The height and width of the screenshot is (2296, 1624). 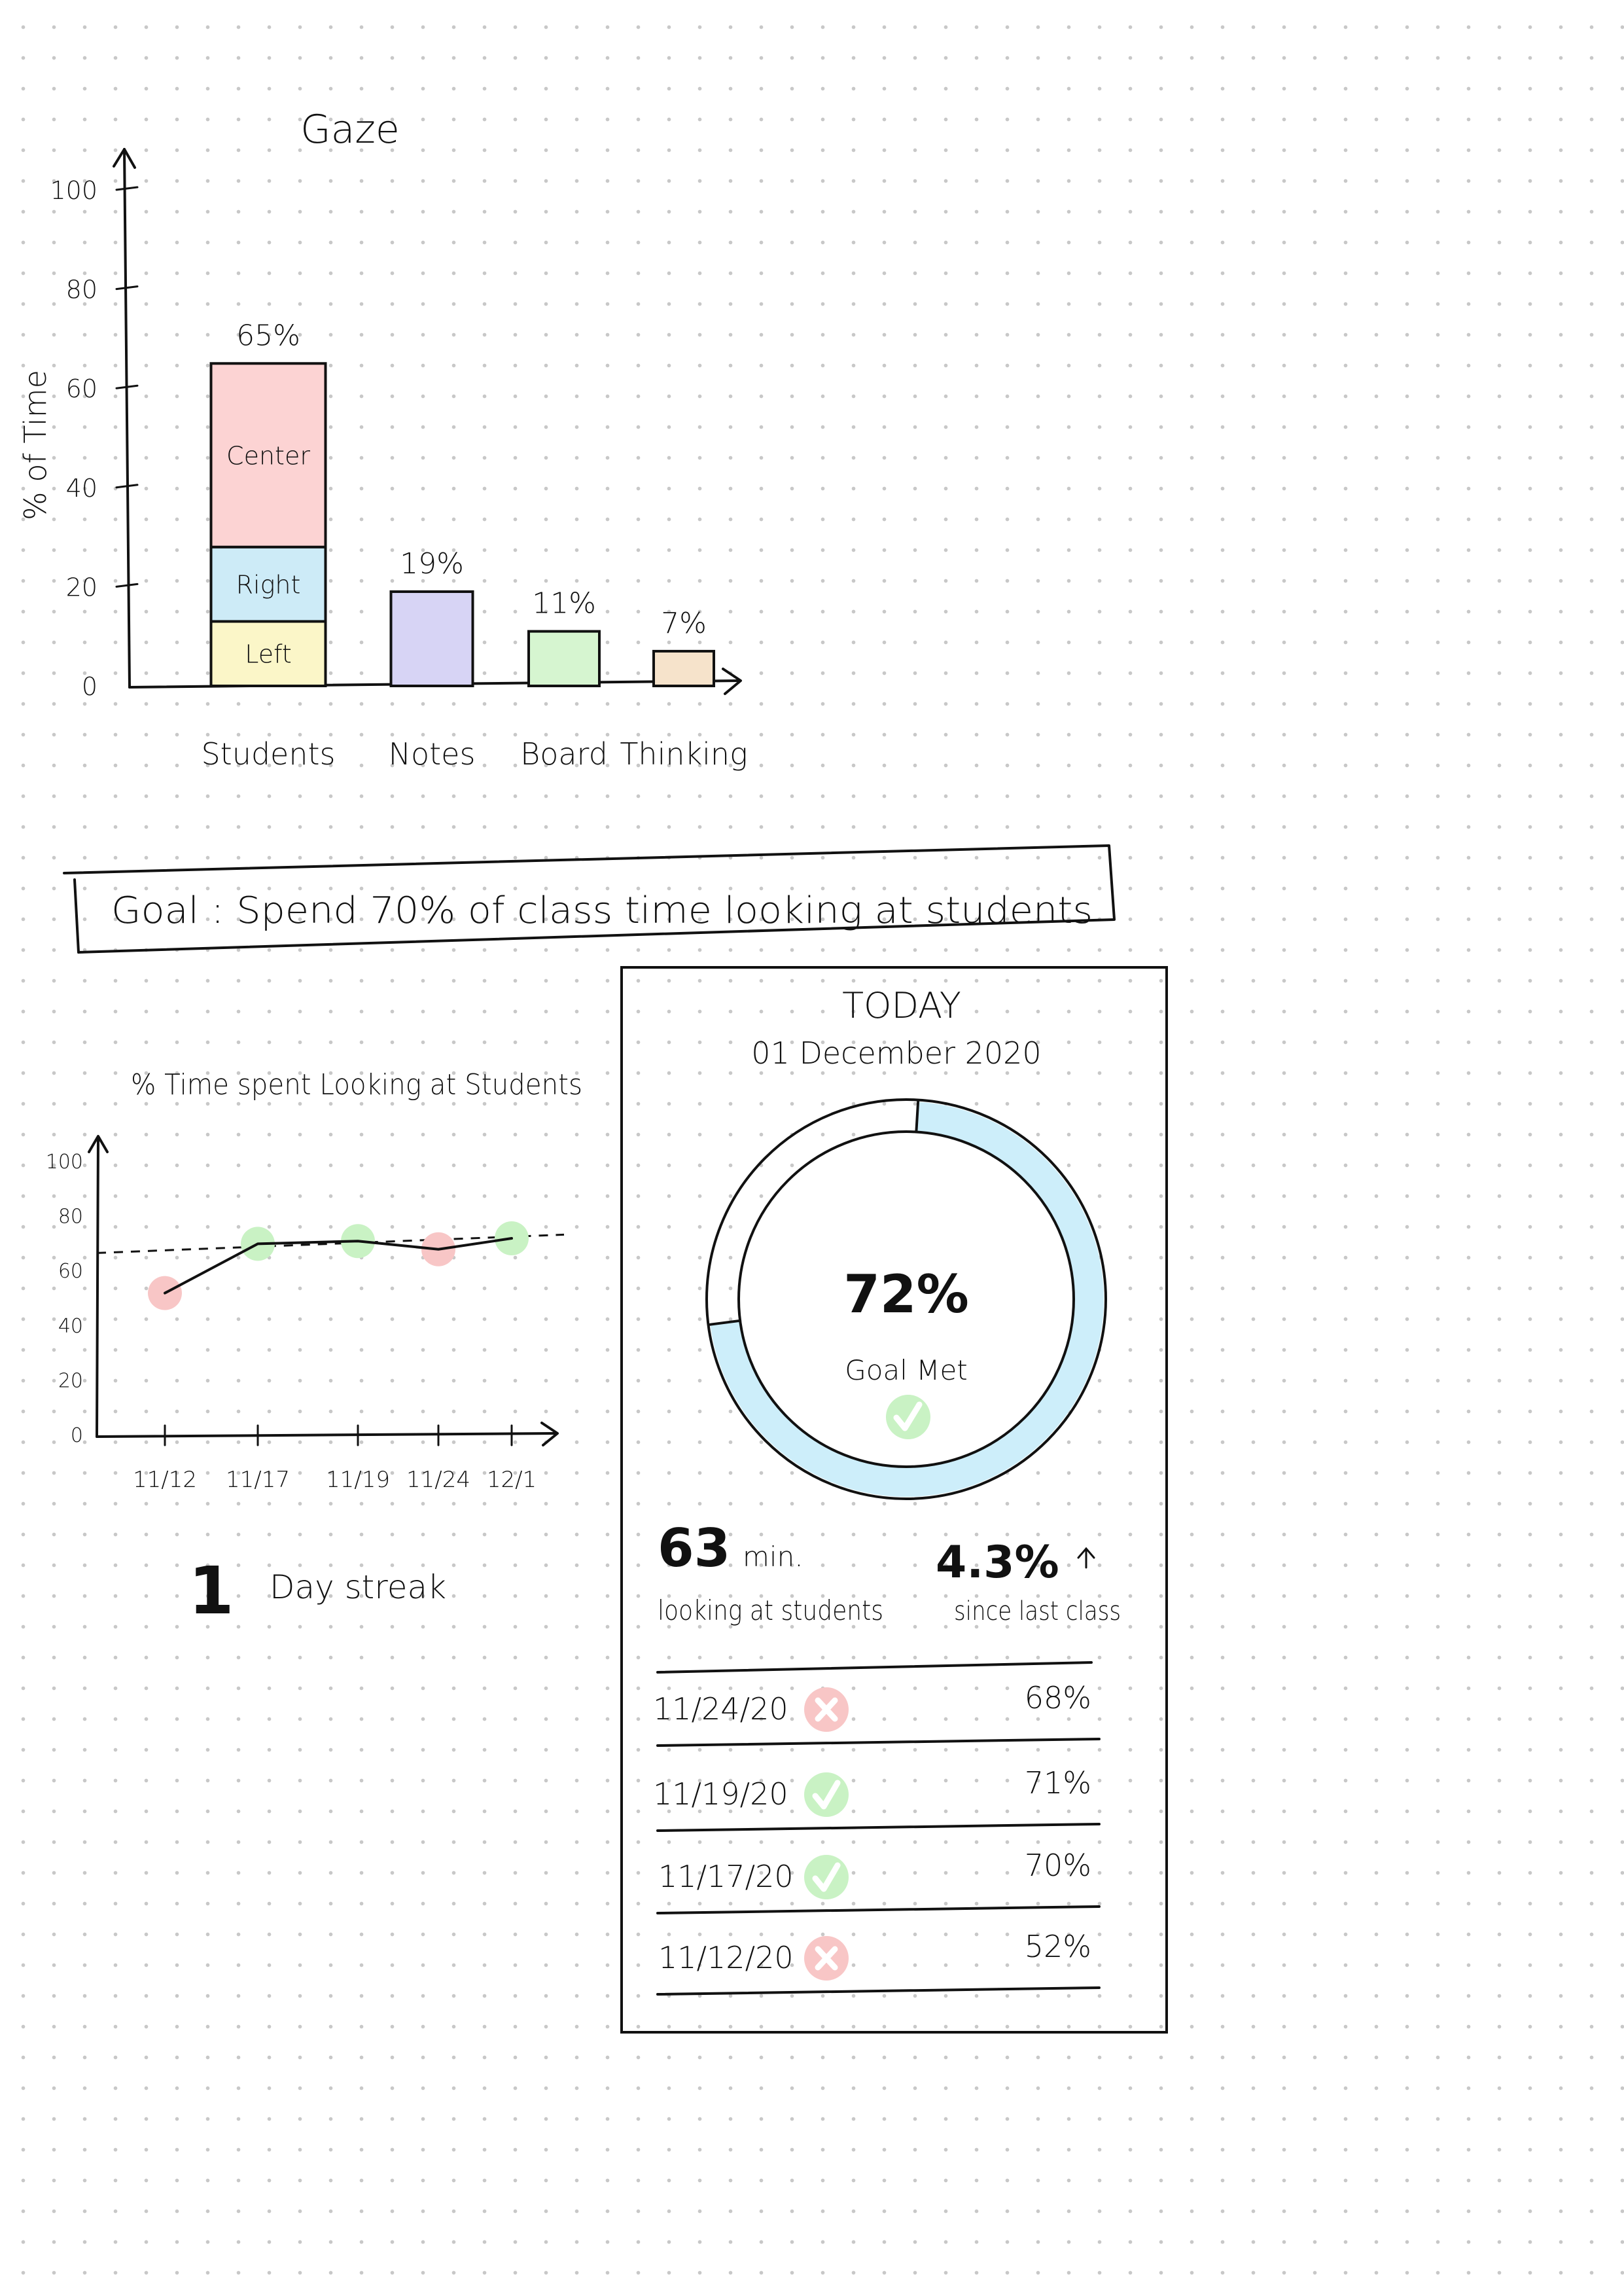 What do you see at coordinates (81, 290) in the screenshot?
I see `gaze-y-tick-label: 80` at bounding box center [81, 290].